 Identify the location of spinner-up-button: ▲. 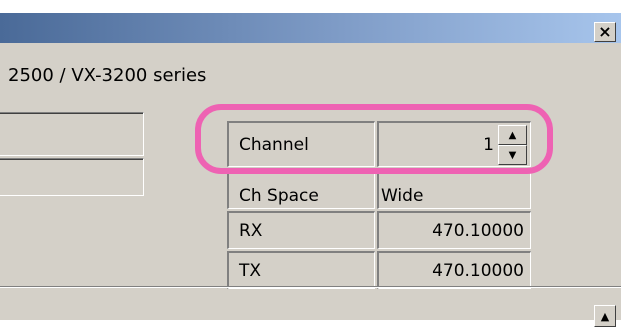
(512, 135).